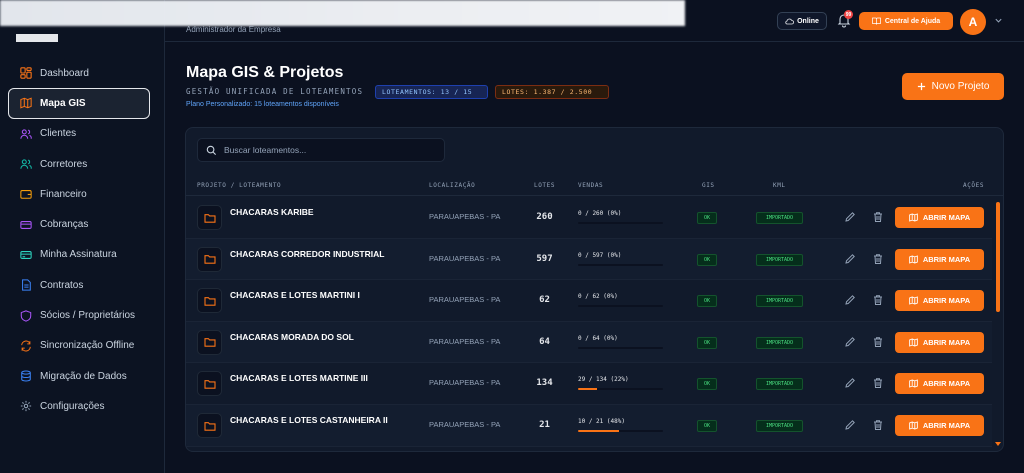  Describe the element at coordinates (37, 38) in the screenshot. I see `logo` at that location.